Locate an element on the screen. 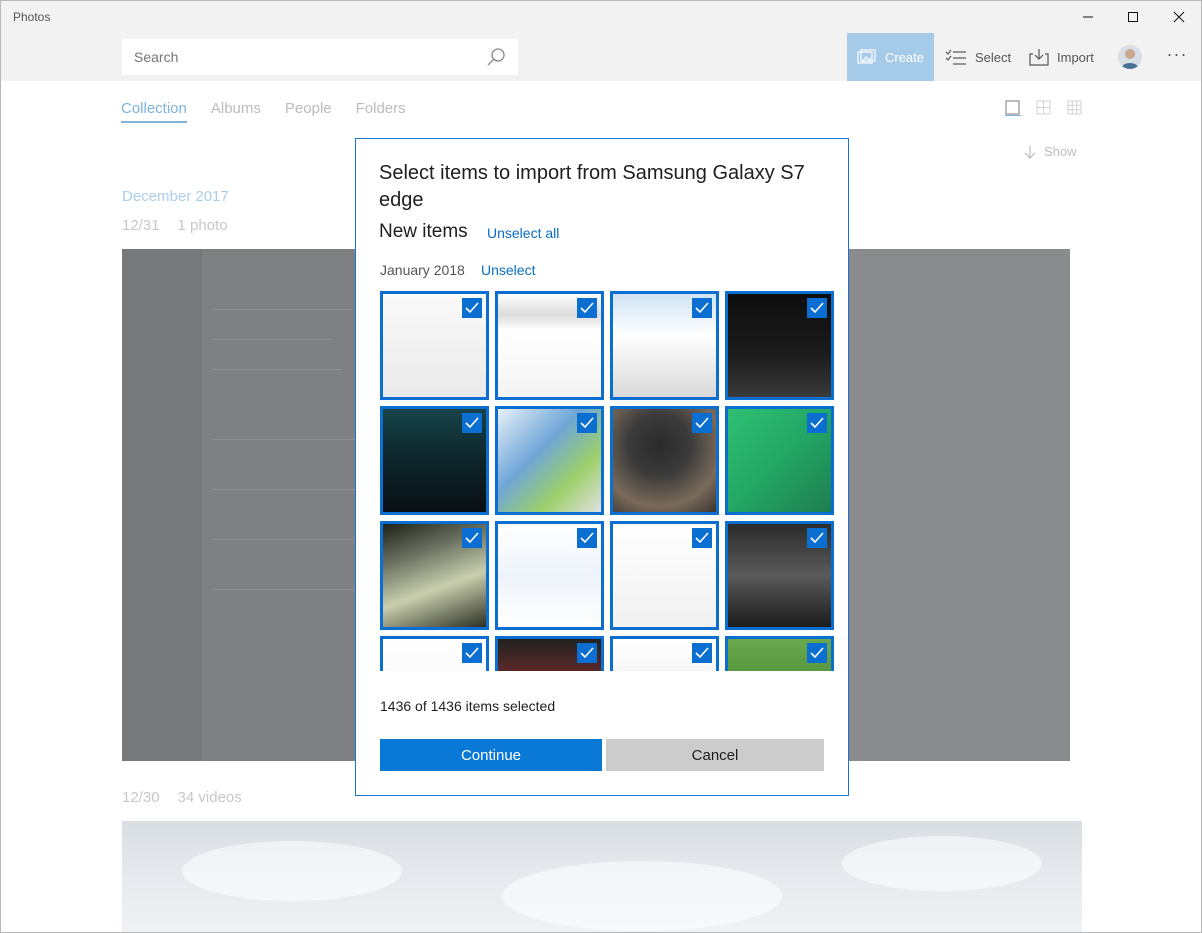  title-bar: Photos is located at coordinates (601, 17).